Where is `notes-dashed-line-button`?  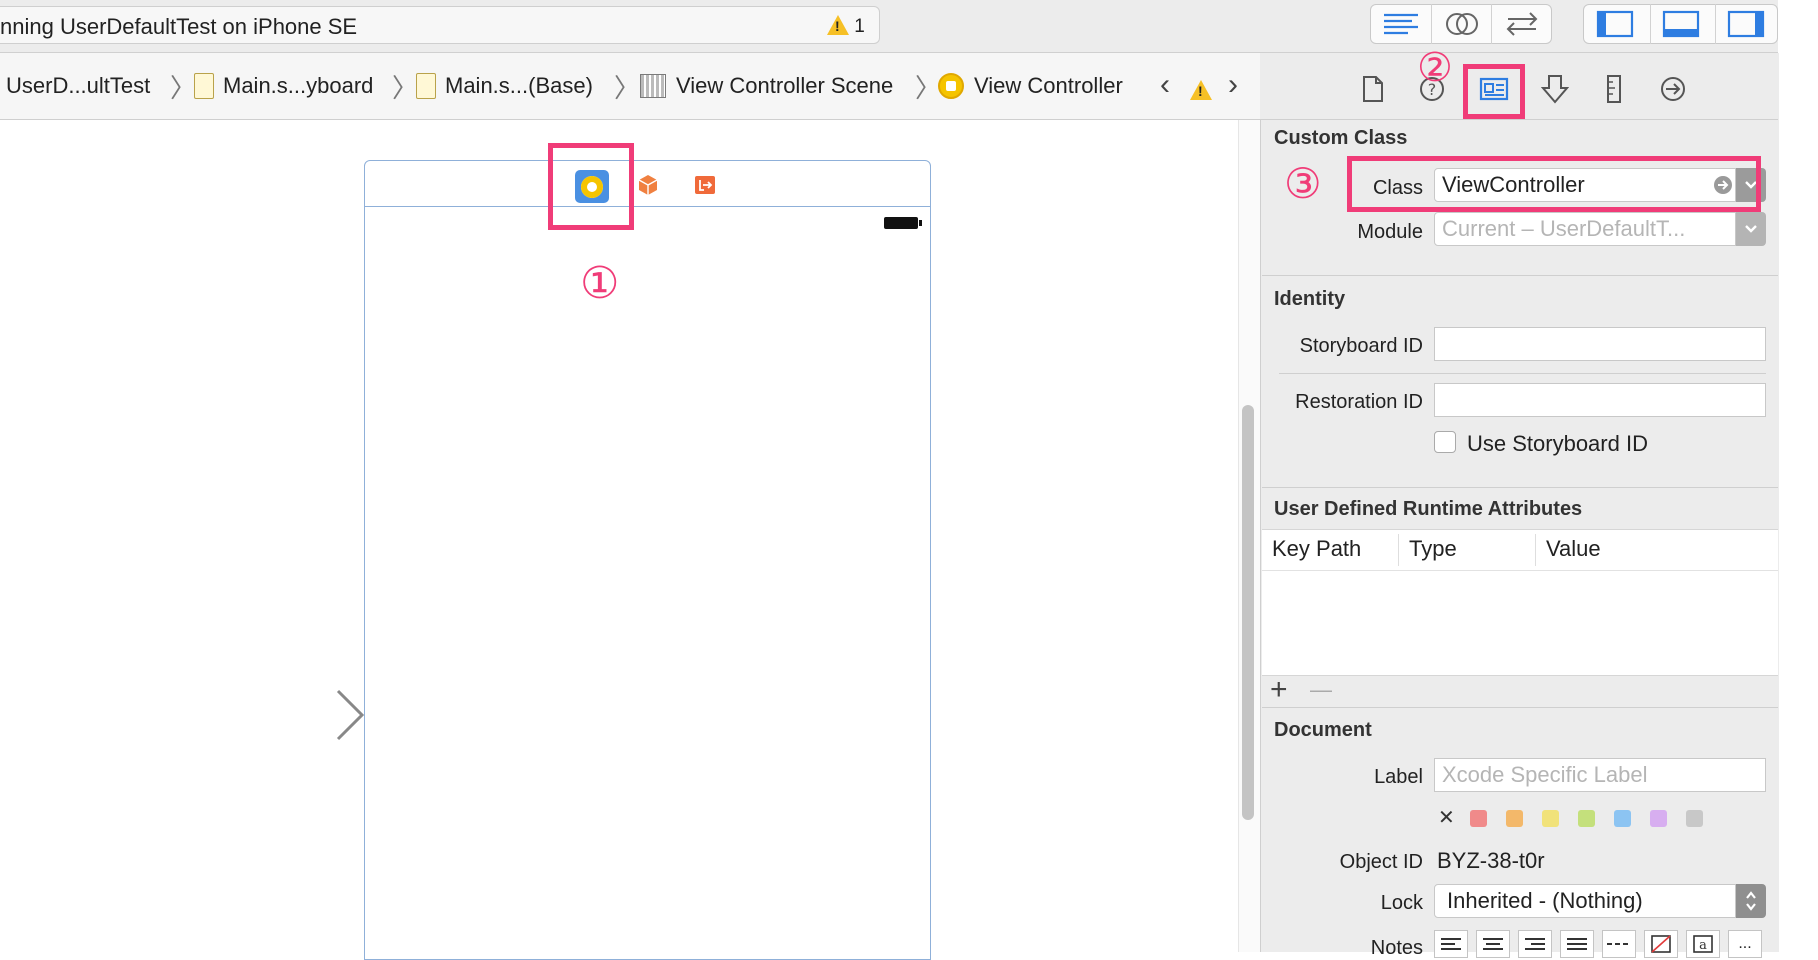
notes-dashed-line-button is located at coordinates (1619, 944).